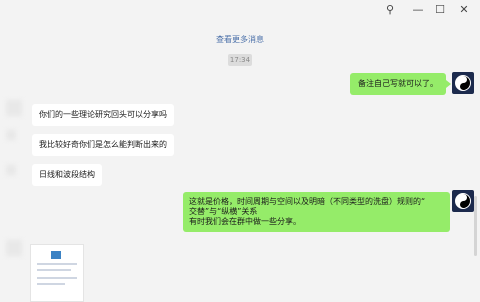 The width and height of the screenshot is (480, 302). What do you see at coordinates (245, 221) in the screenshot?
I see `message-line: 有时我们会在群中做一些分享。` at bounding box center [245, 221].